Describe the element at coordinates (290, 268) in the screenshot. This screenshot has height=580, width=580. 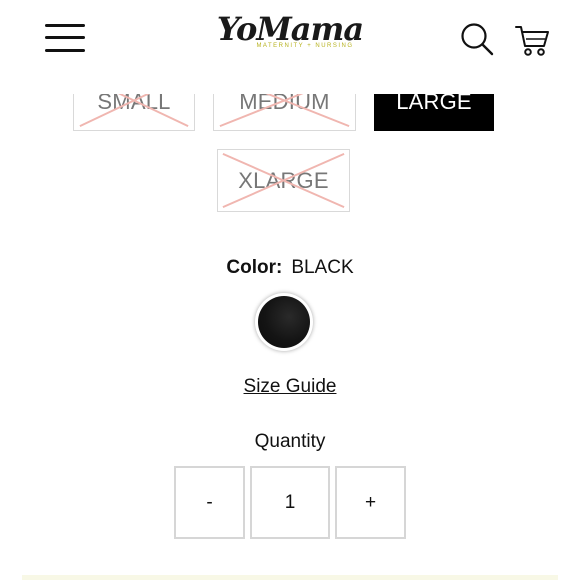
I see `color-selection-row: Color: BLACK` at that location.